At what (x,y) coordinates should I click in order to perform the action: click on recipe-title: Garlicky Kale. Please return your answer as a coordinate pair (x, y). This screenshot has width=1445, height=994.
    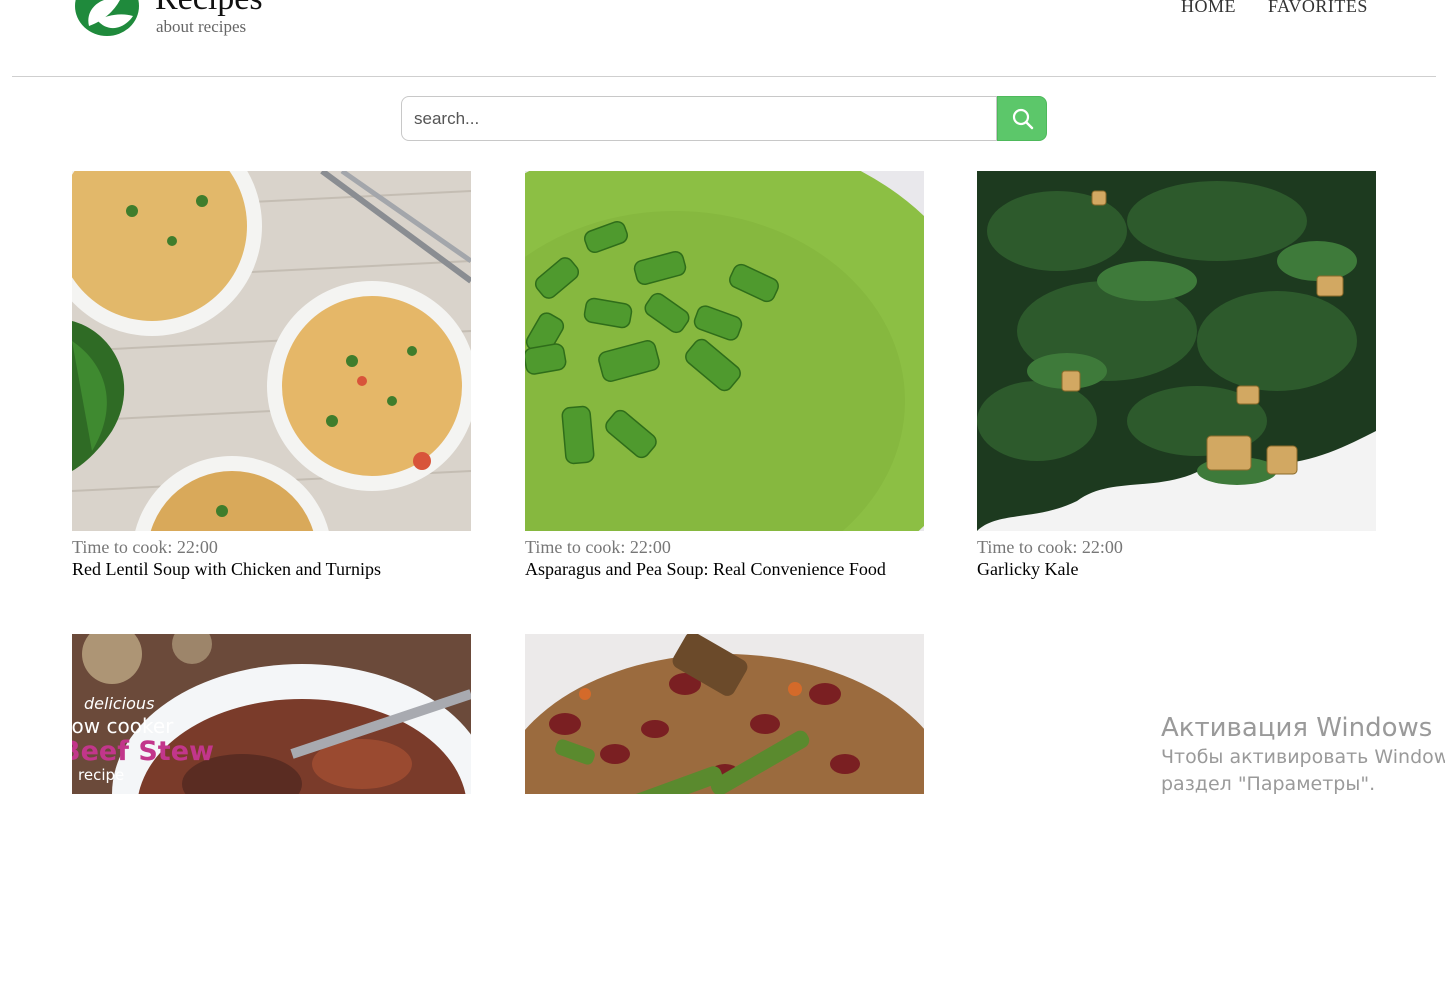
    Looking at the image, I should click on (1027, 569).